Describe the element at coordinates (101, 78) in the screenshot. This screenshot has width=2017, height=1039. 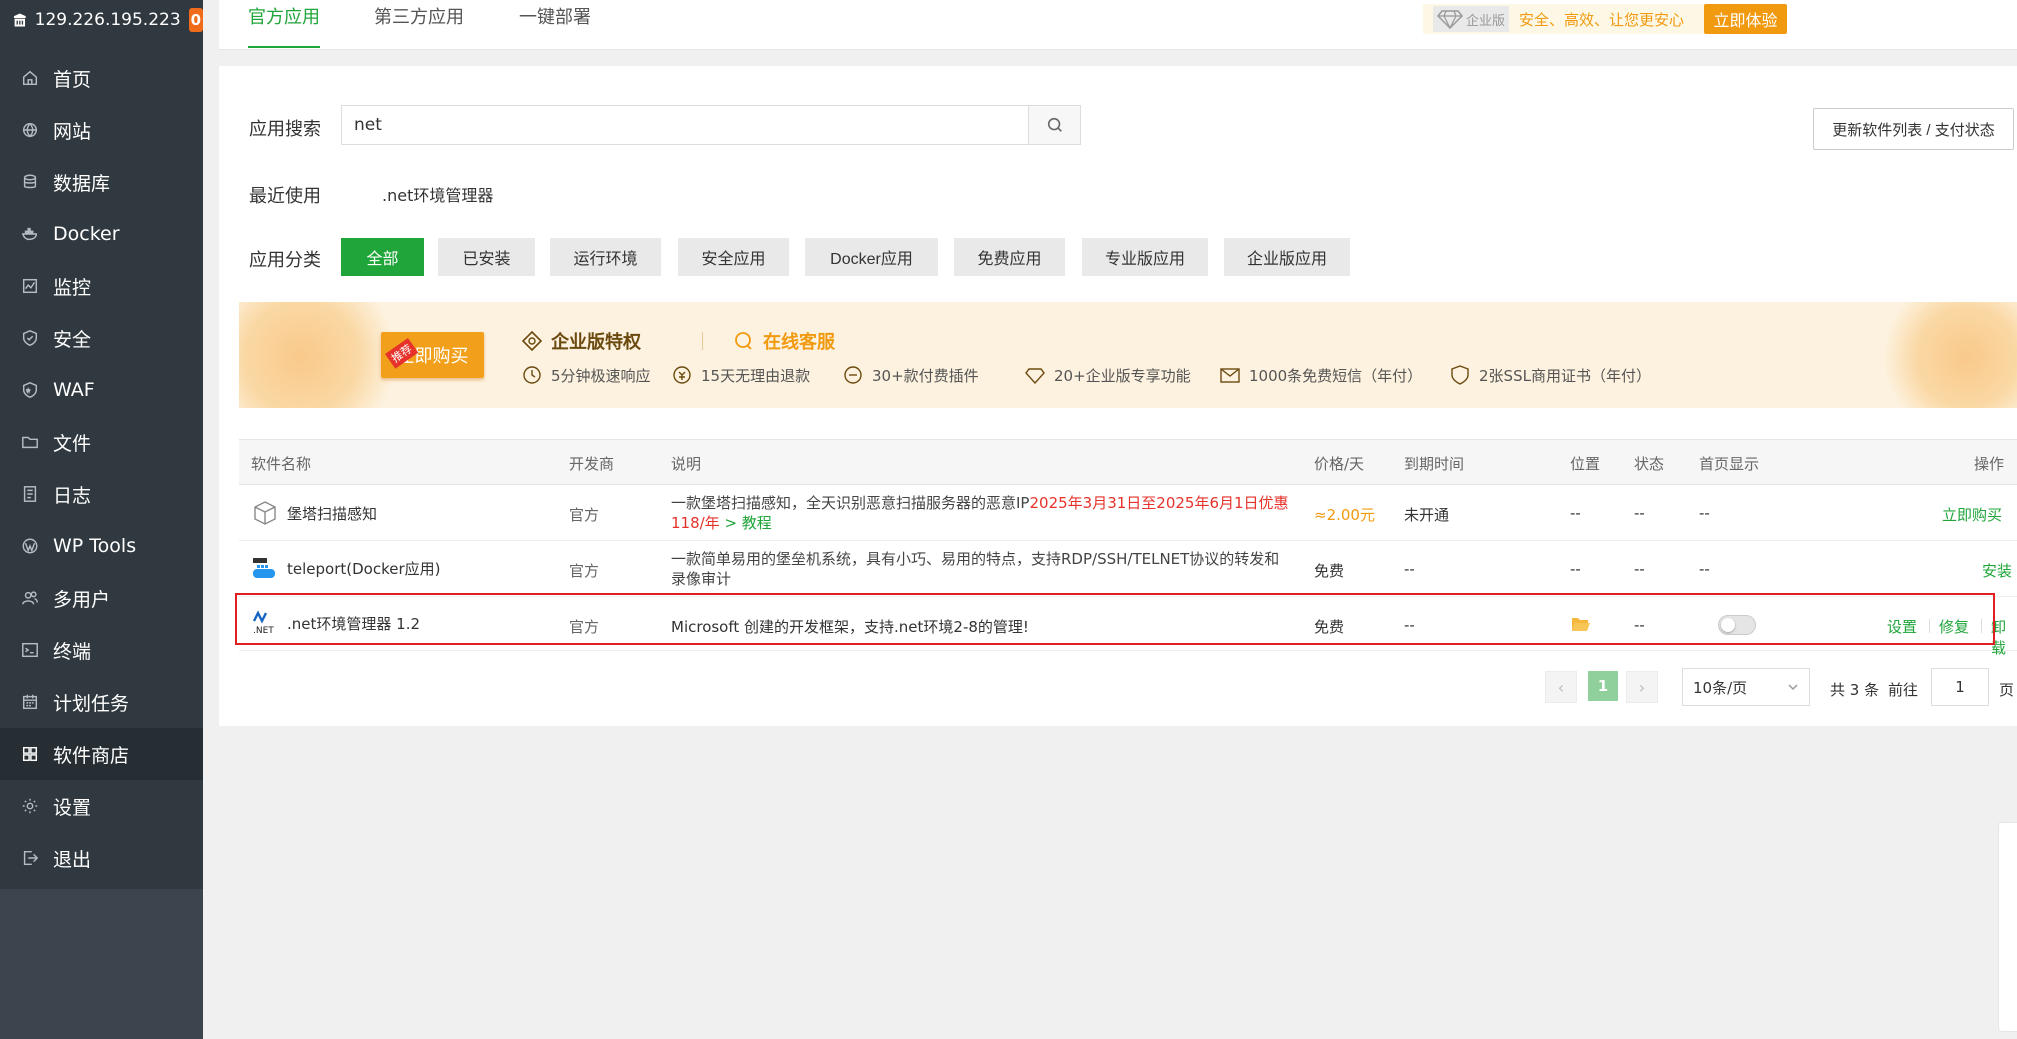
I see `sidebar-item-home: 首页` at that location.